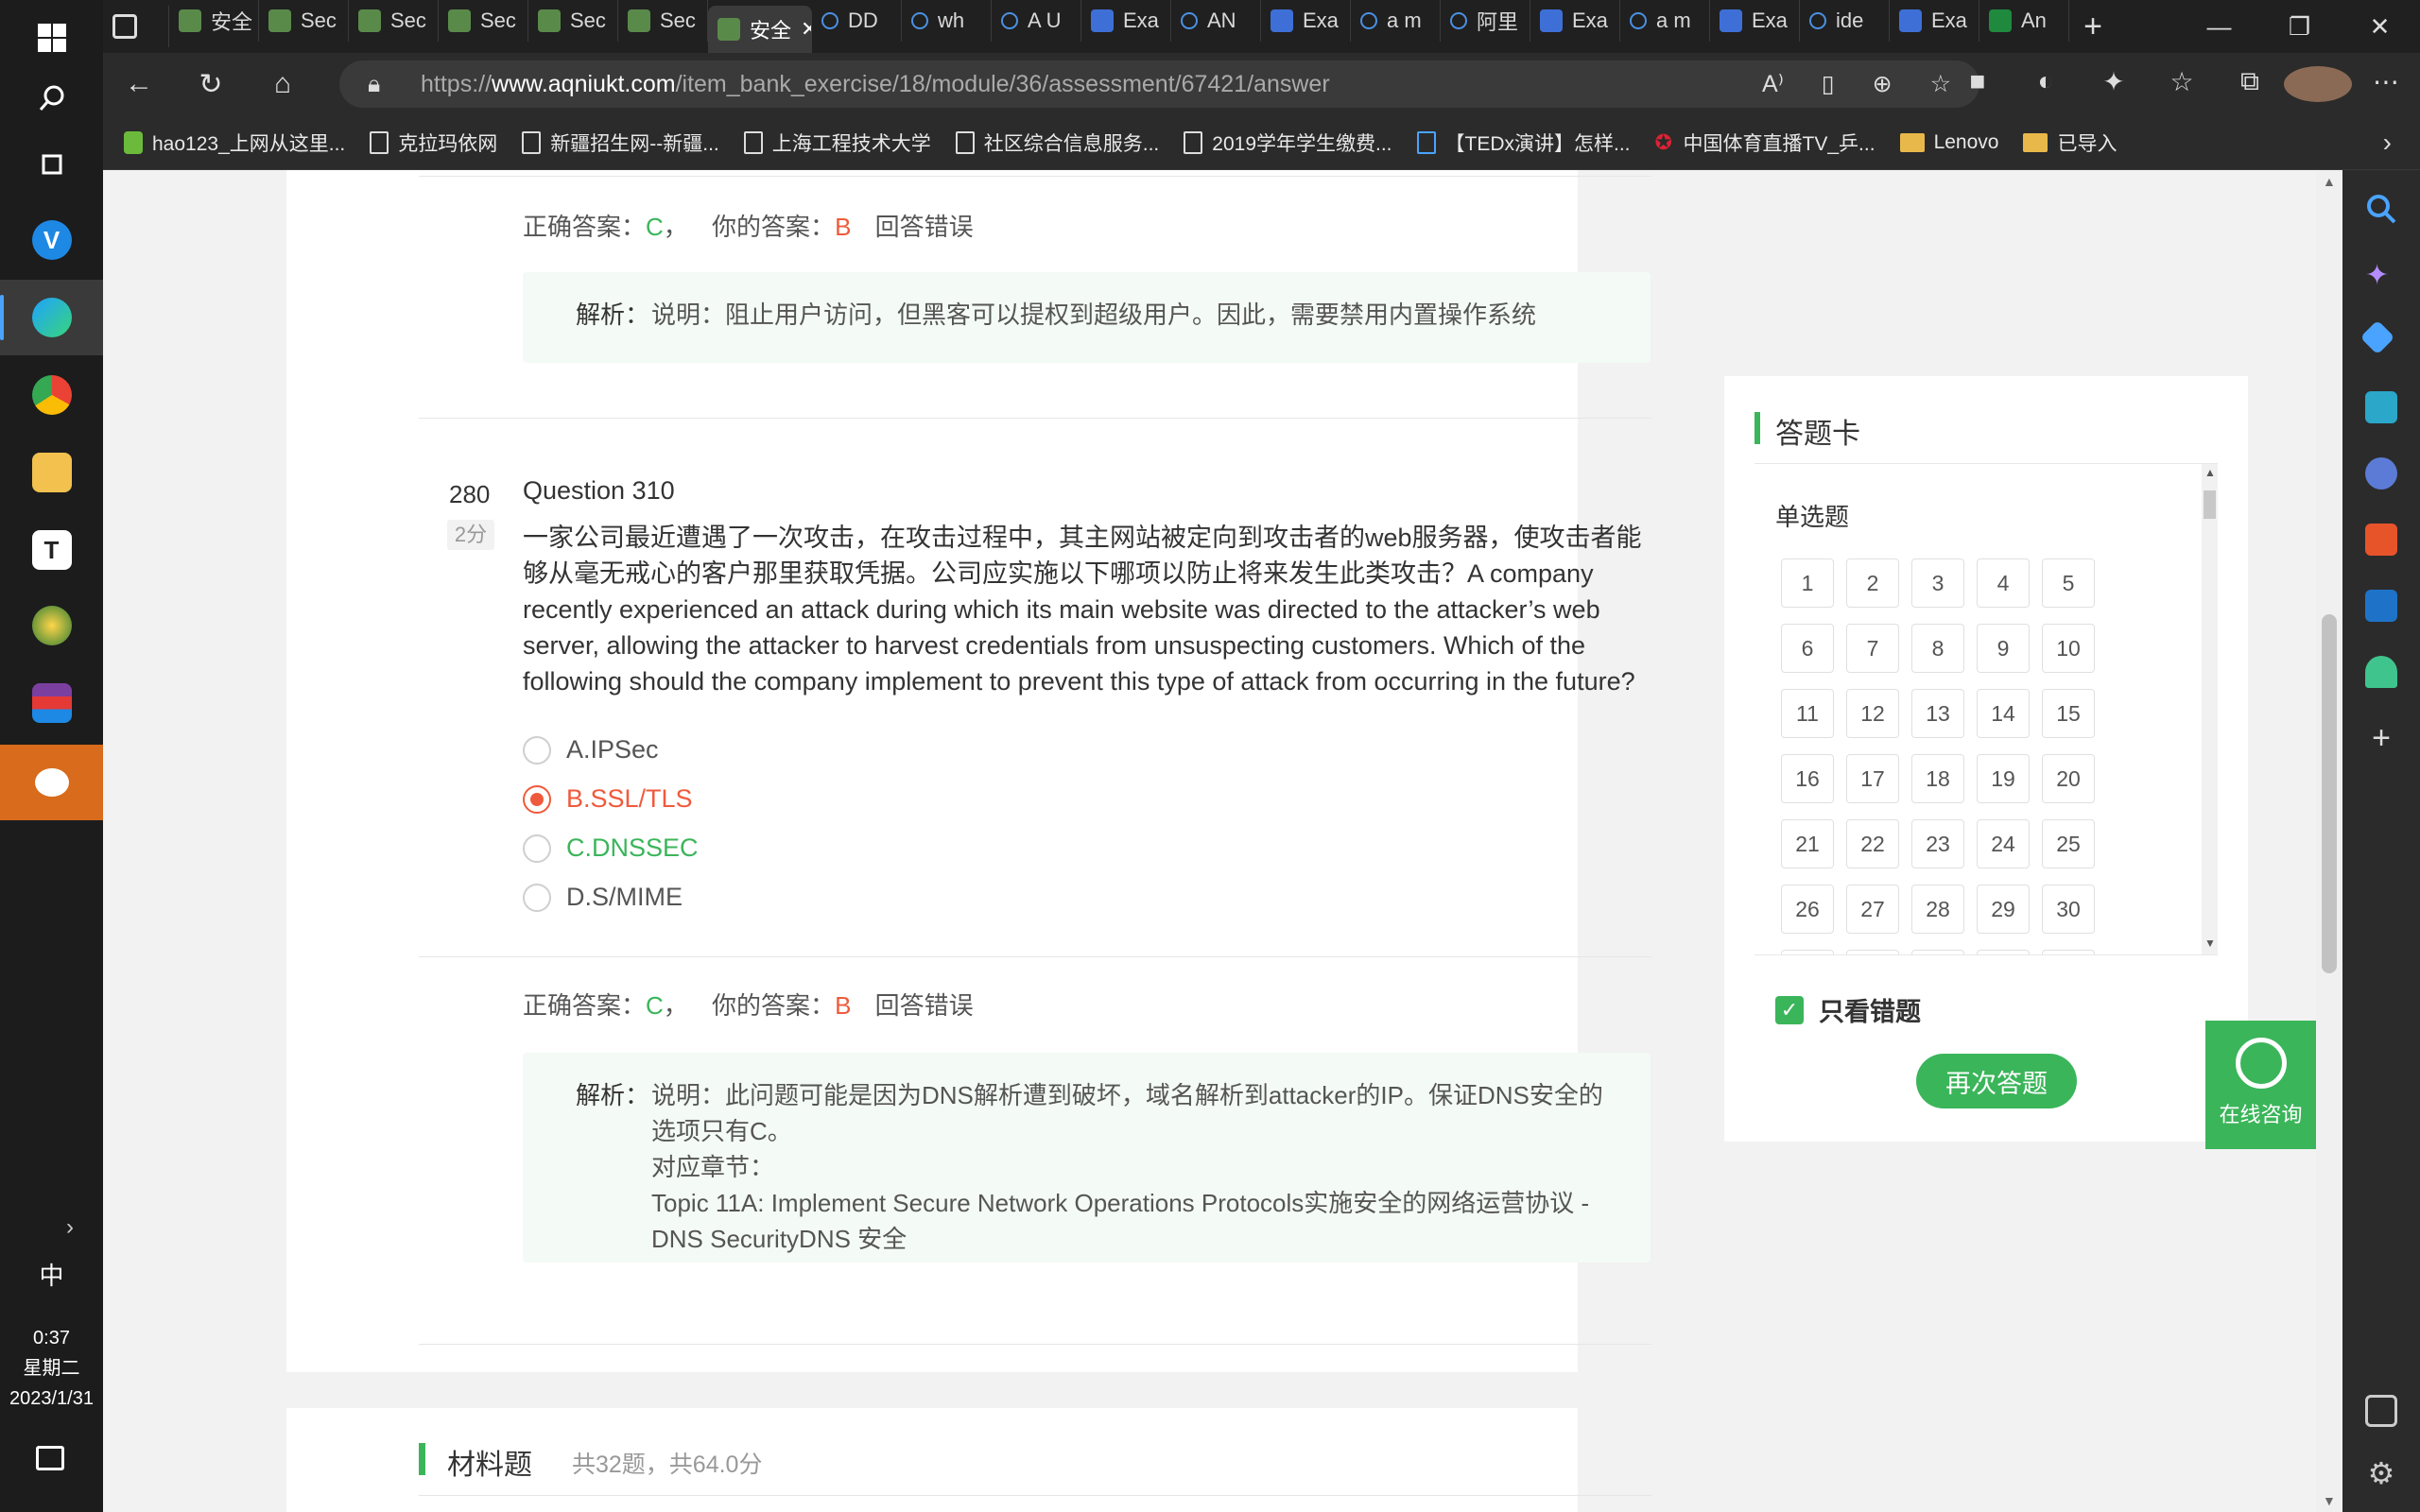 The image size is (2420, 1512). I want to click on taskbar-app-vpn: V, so click(51, 240).